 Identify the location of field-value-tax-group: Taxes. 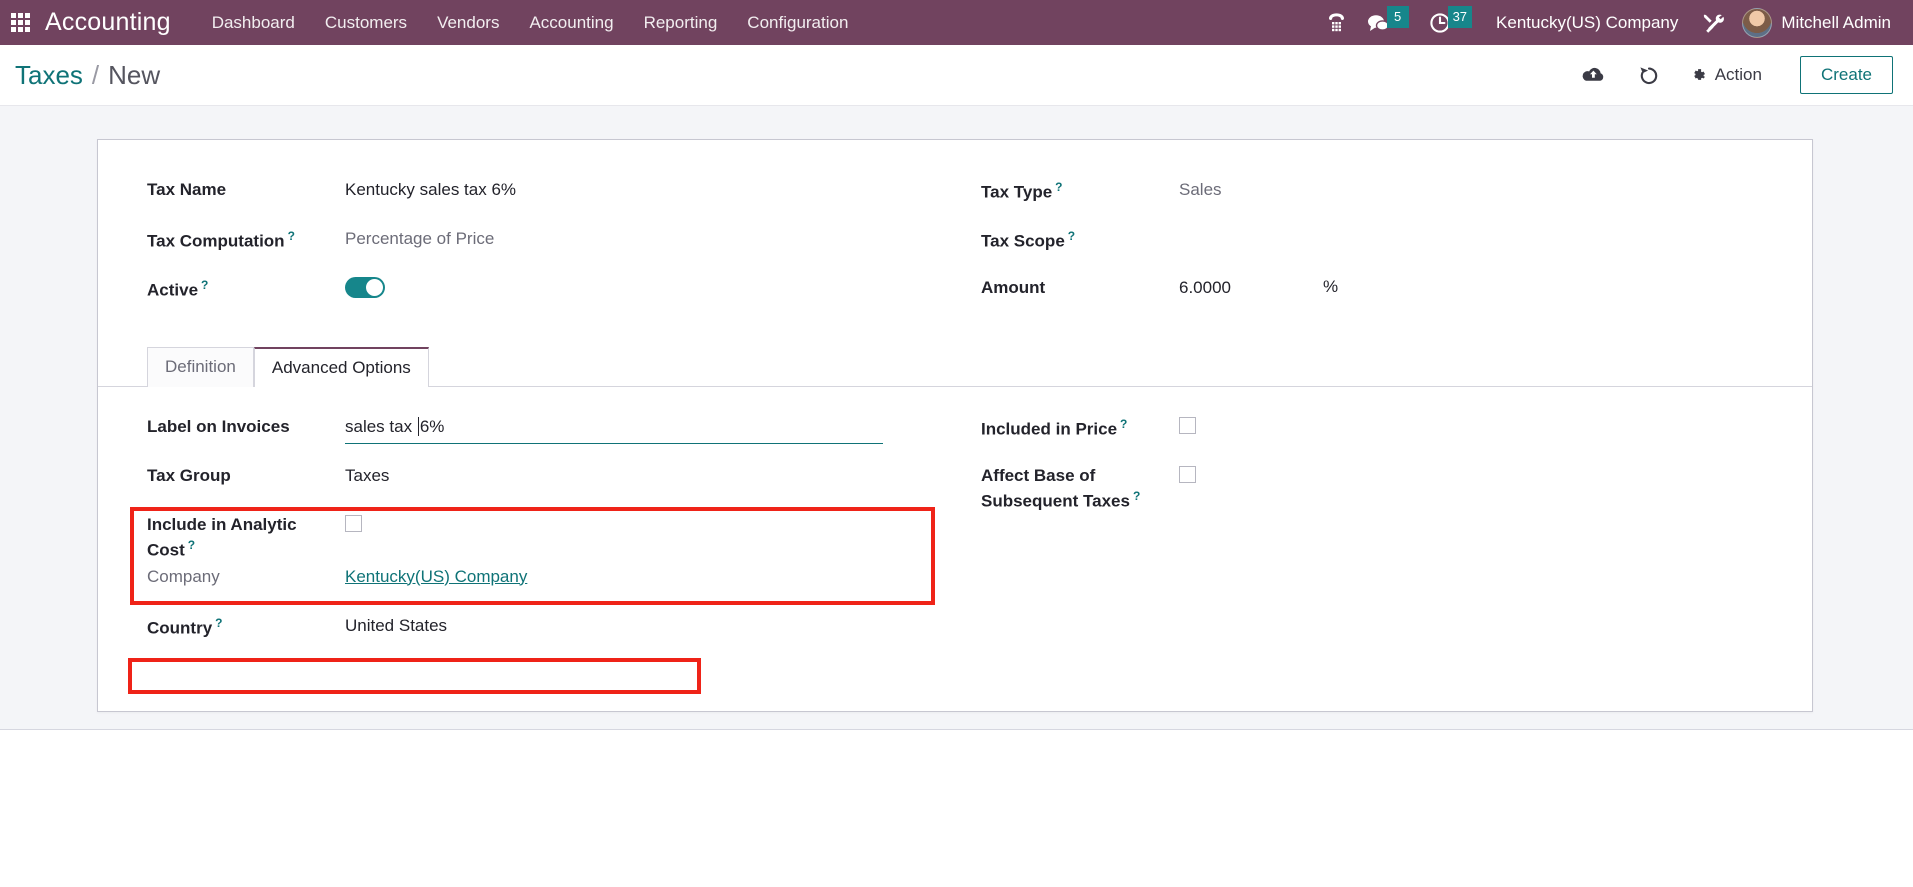
(614, 475).